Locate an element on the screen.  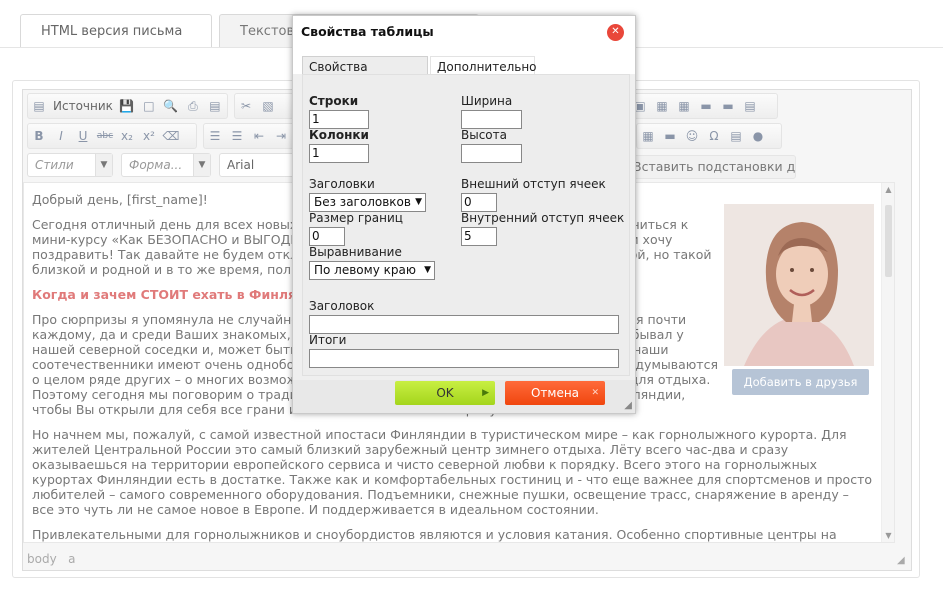
insert-toolbar-group: ▣ ▦ ▦ ▬ ▬ ▤ is located at coordinates (703, 106).